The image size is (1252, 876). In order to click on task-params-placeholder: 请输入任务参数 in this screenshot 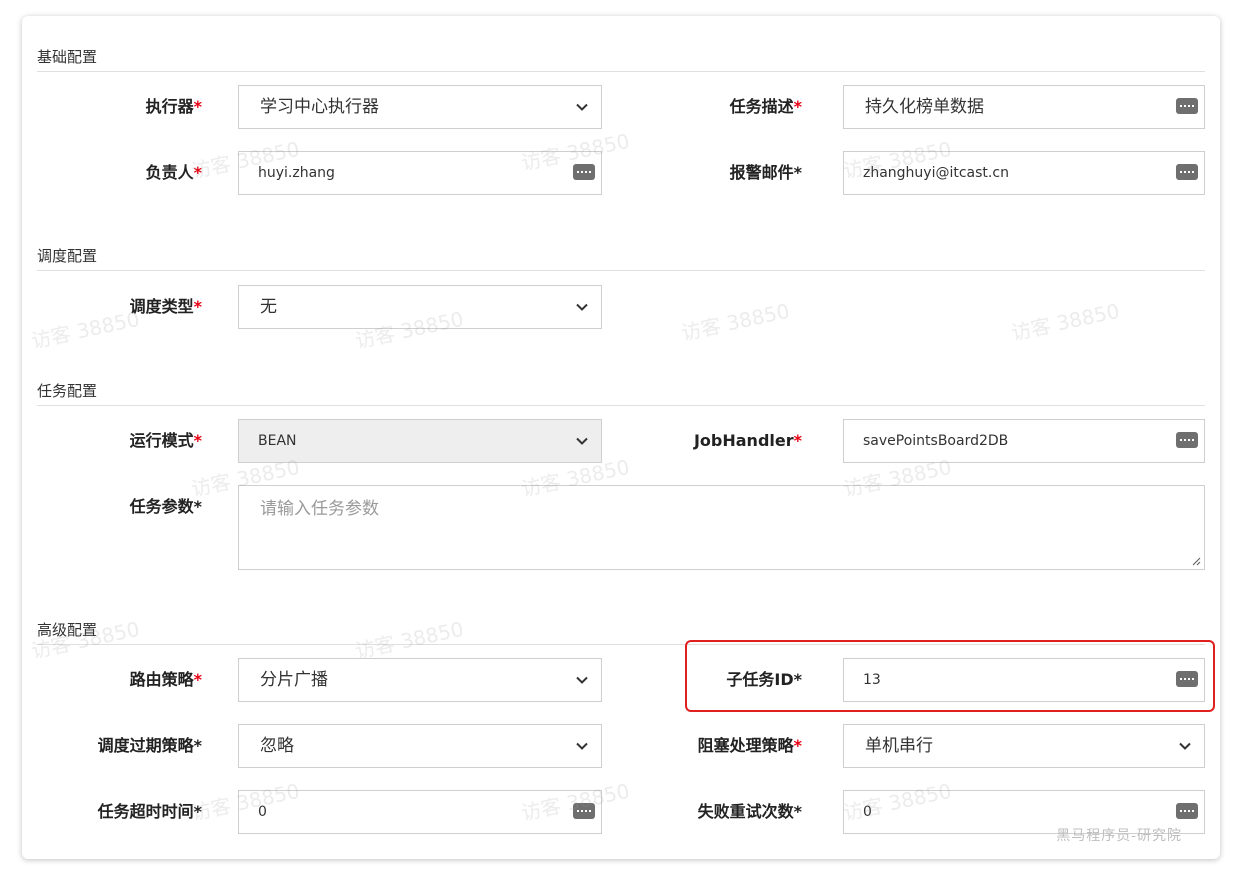, I will do `click(319, 509)`.